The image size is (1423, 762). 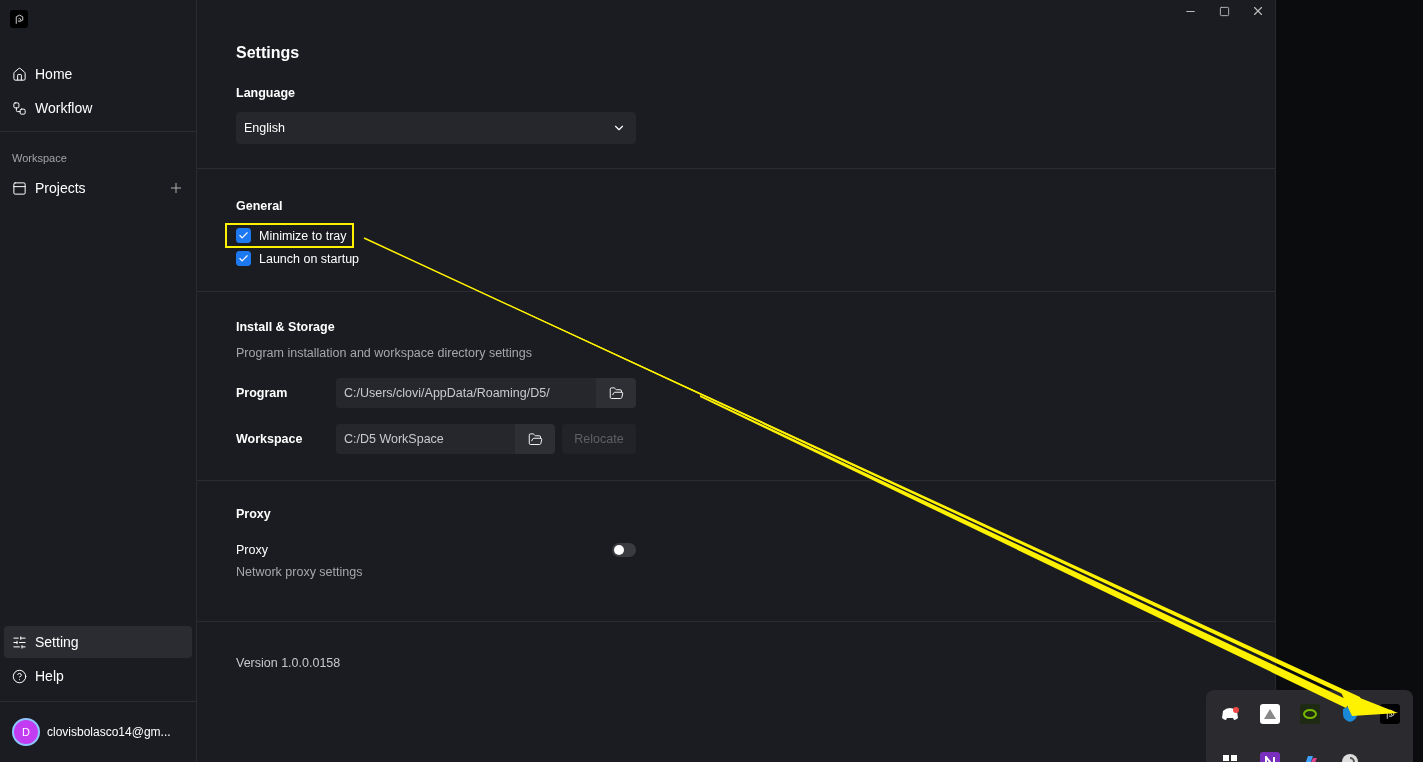 I want to click on page-title: Settings, so click(x=268, y=53).